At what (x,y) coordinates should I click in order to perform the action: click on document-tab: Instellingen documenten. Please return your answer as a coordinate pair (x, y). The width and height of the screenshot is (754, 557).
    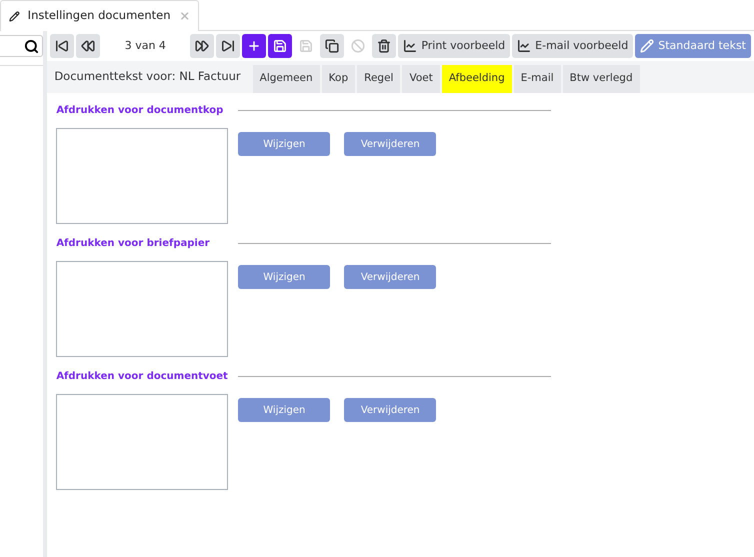
    Looking at the image, I should click on (99, 15).